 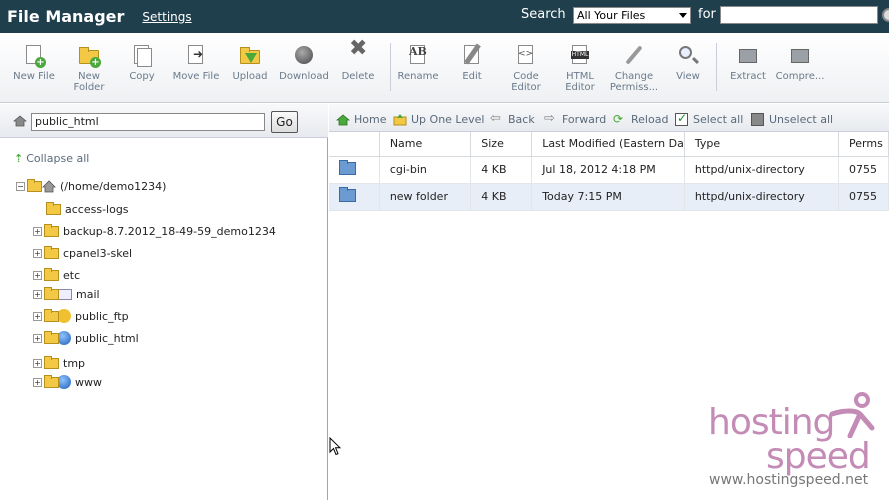 I want to click on rename-button: AB Rename, so click(x=418, y=63).